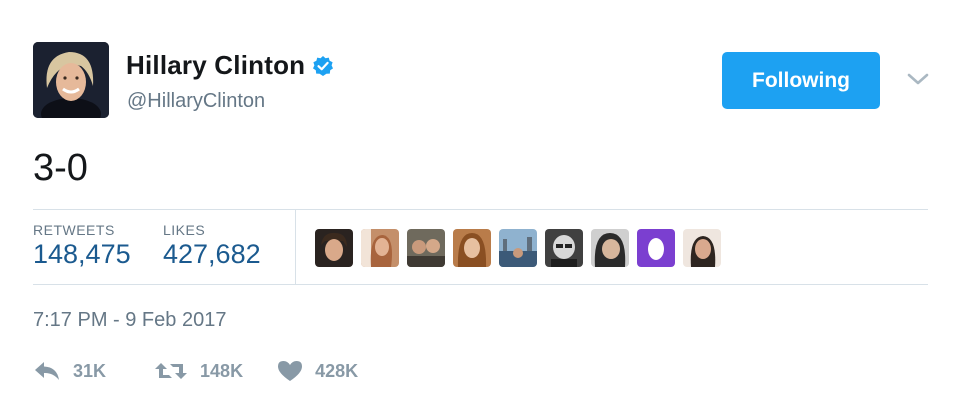 This screenshot has width=980, height=420. Describe the element at coordinates (82, 254) in the screenshot. I see `retweets-value: 148,475` at that location.